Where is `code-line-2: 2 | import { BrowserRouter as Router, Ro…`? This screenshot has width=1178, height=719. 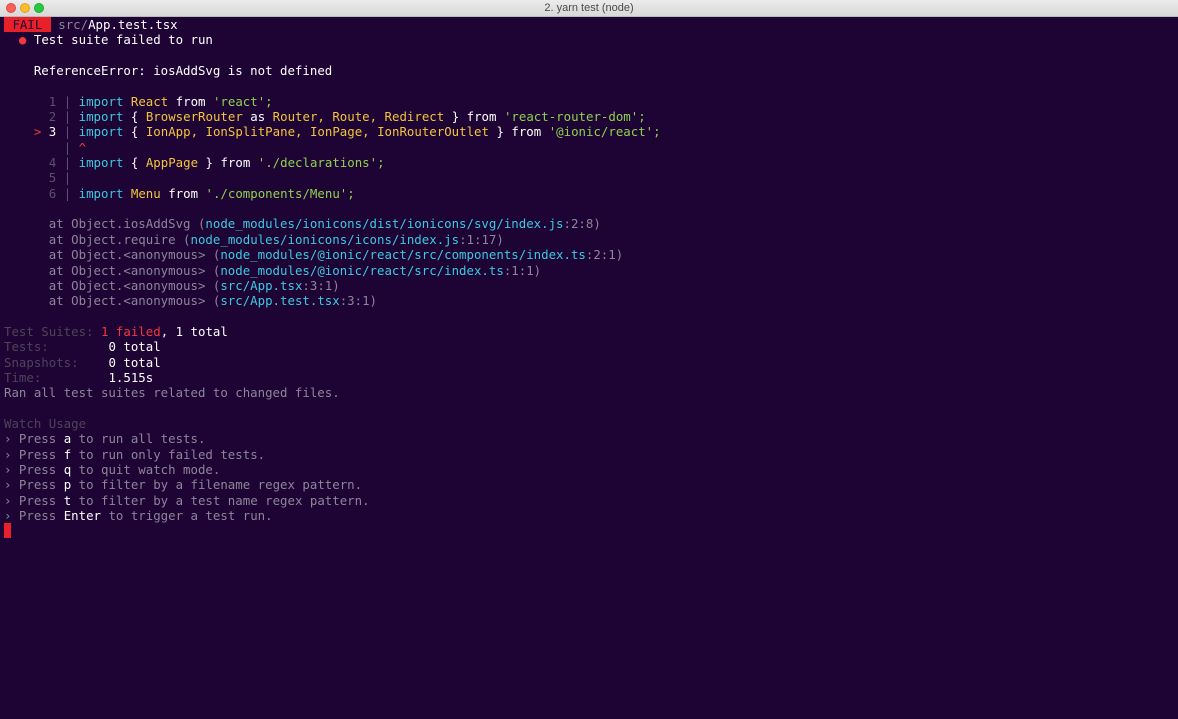
code-line-2: 2 | import { BrowserRouter as Router, Ro… is located at coordinates (347, 117).